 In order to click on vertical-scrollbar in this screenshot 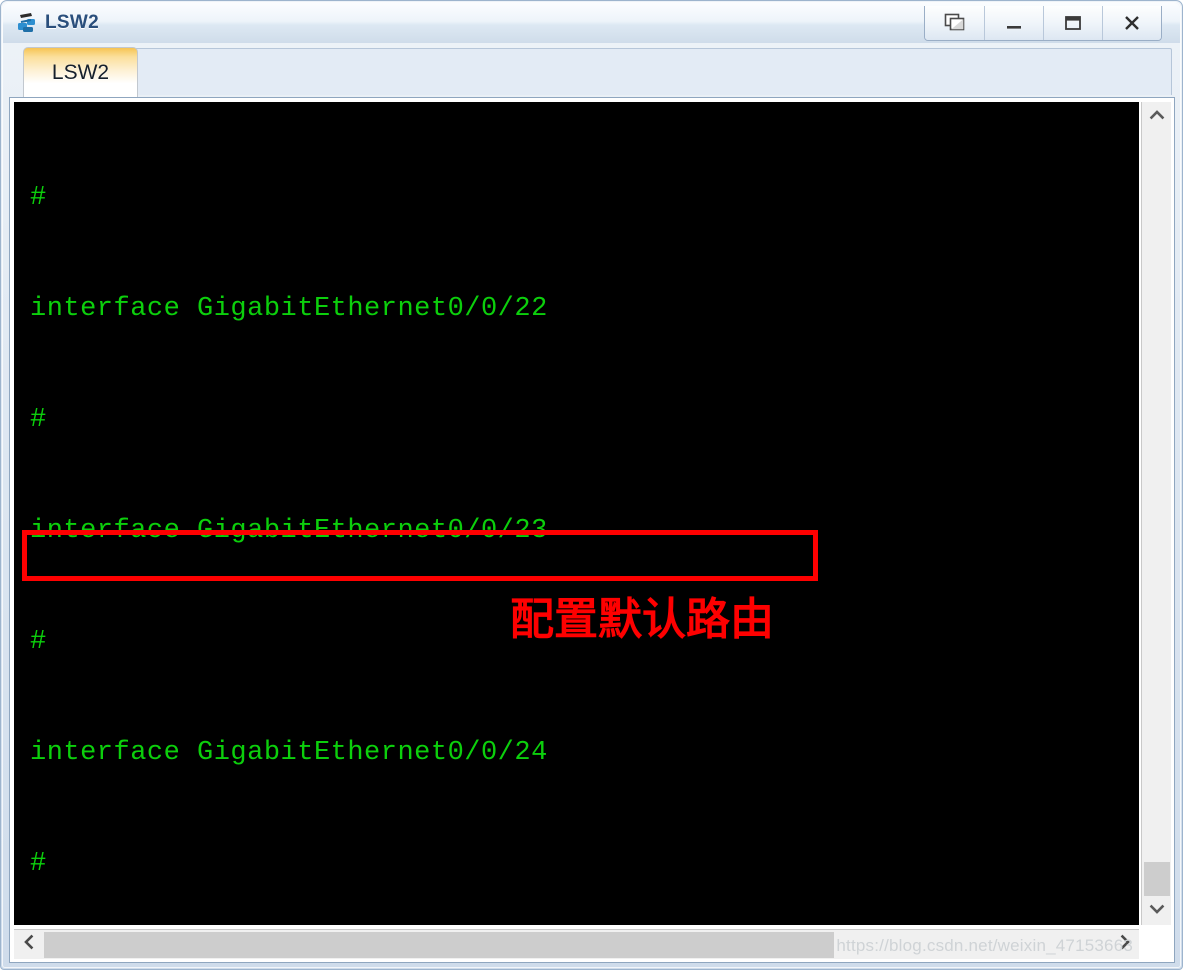, I will do `click(1156, 513)`.